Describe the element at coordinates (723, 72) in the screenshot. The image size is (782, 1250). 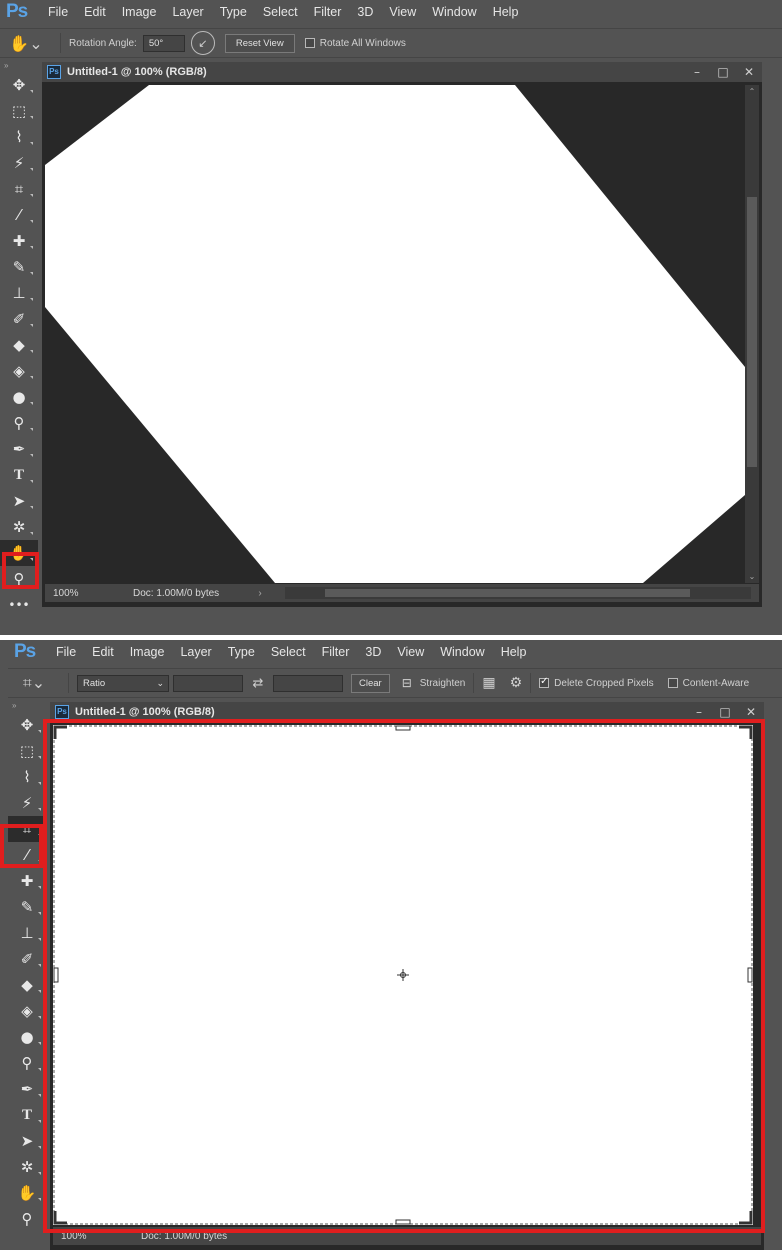
I see `maximize-icon: □` at that location.